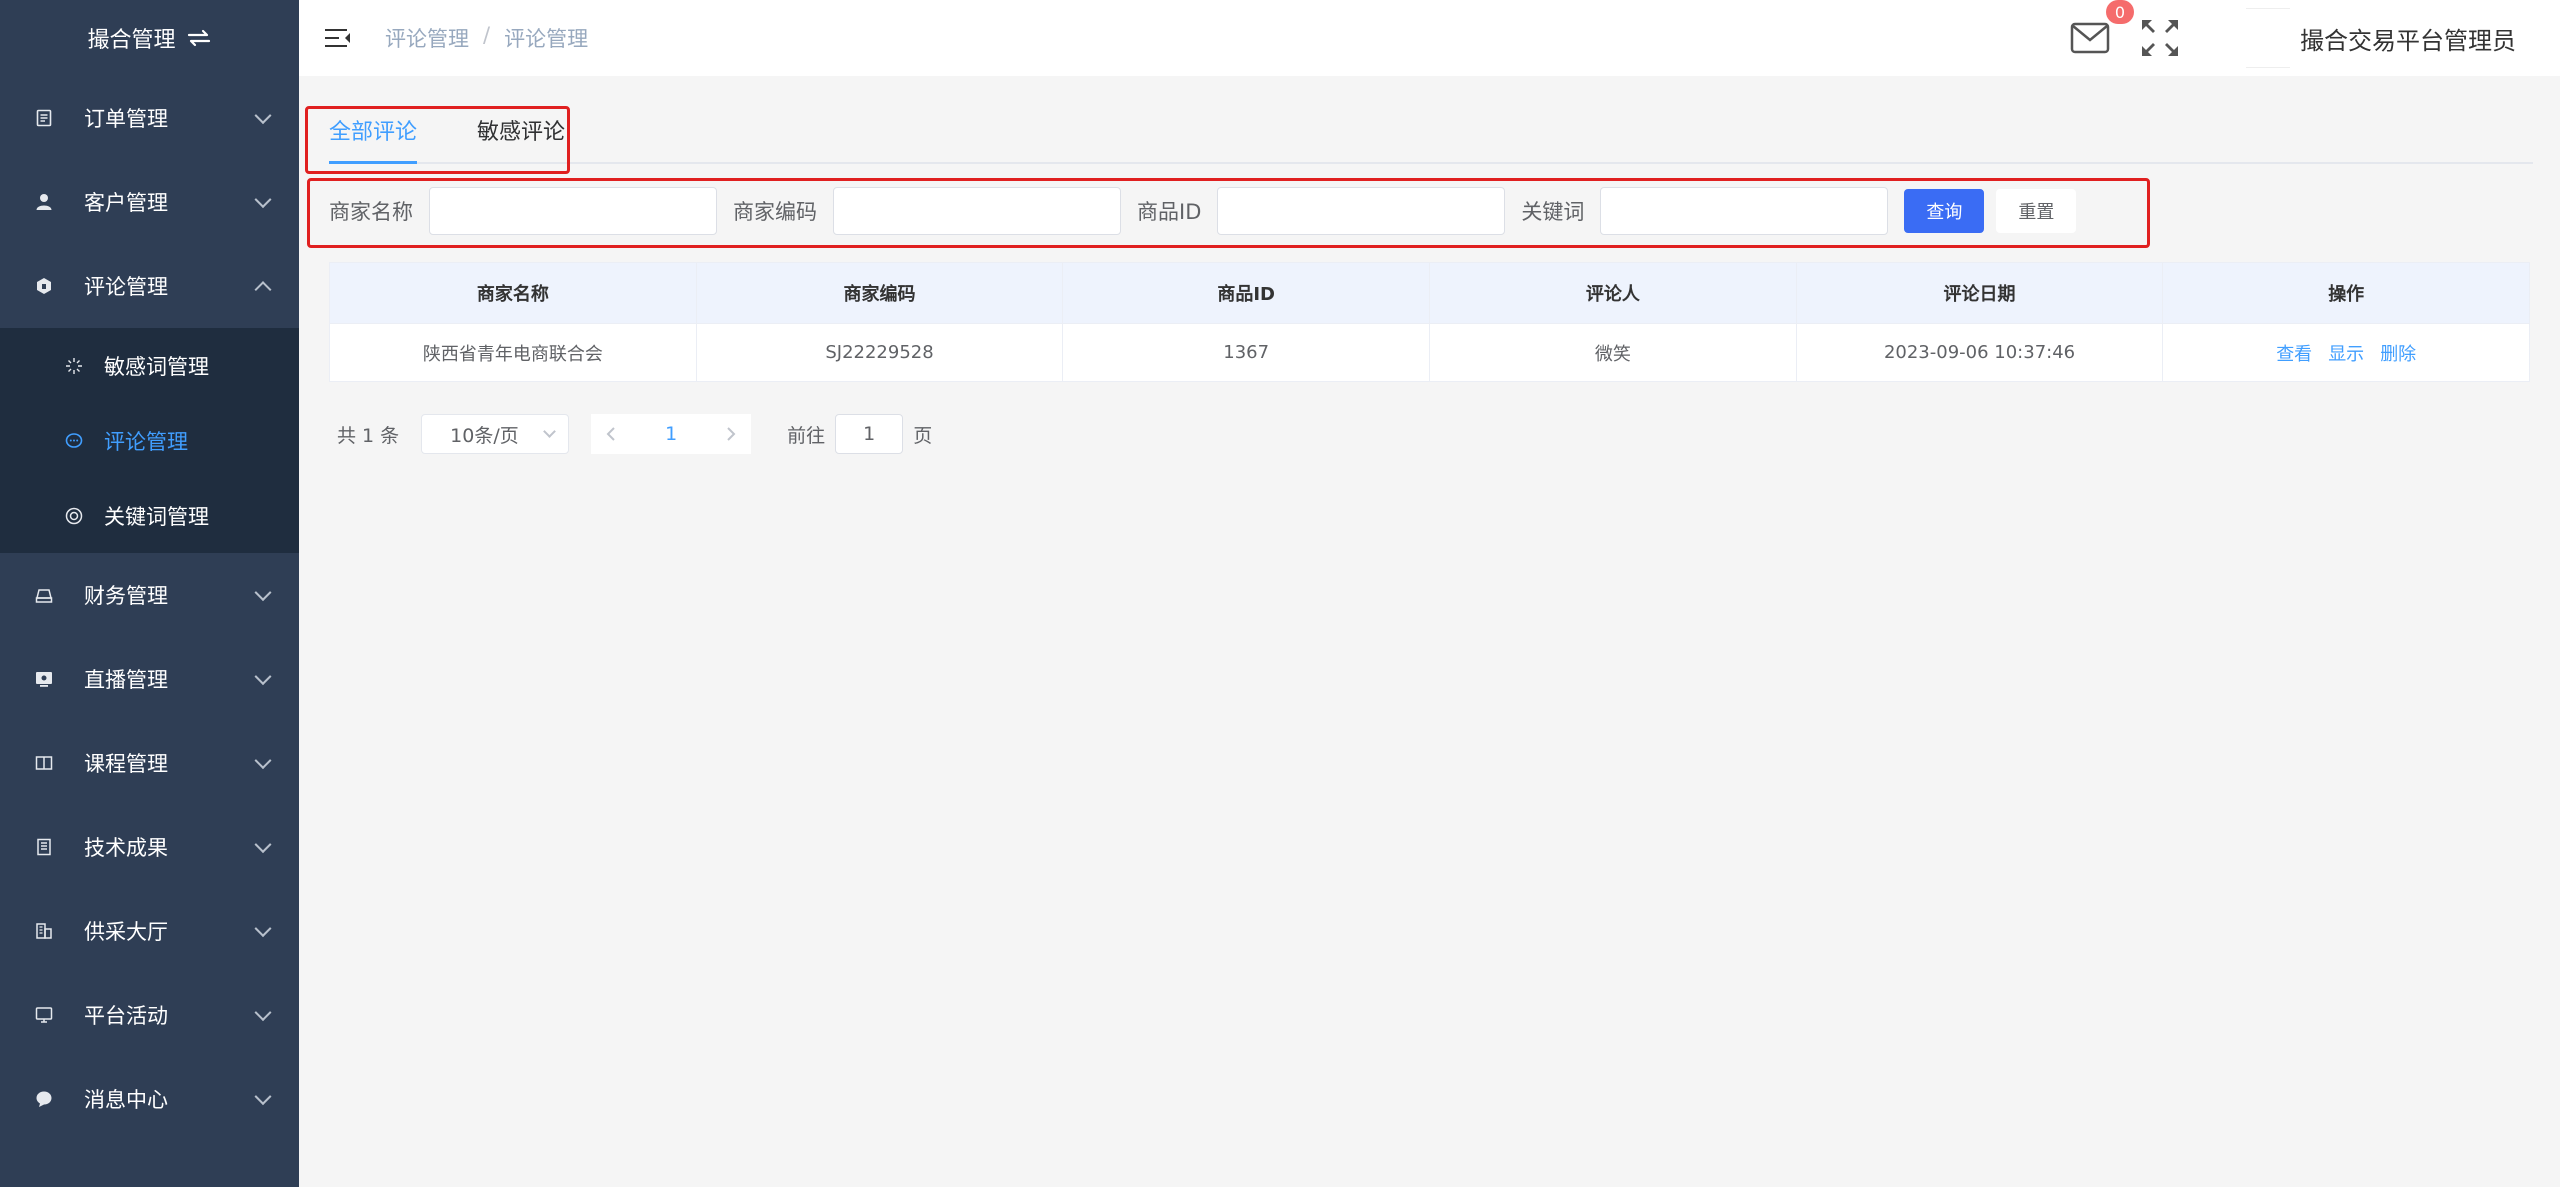 Image resolution: width=2560 pixels, height=1187 pixels. I want to click on sidebar-item-activities: 平台活动, so click(149, 1015).